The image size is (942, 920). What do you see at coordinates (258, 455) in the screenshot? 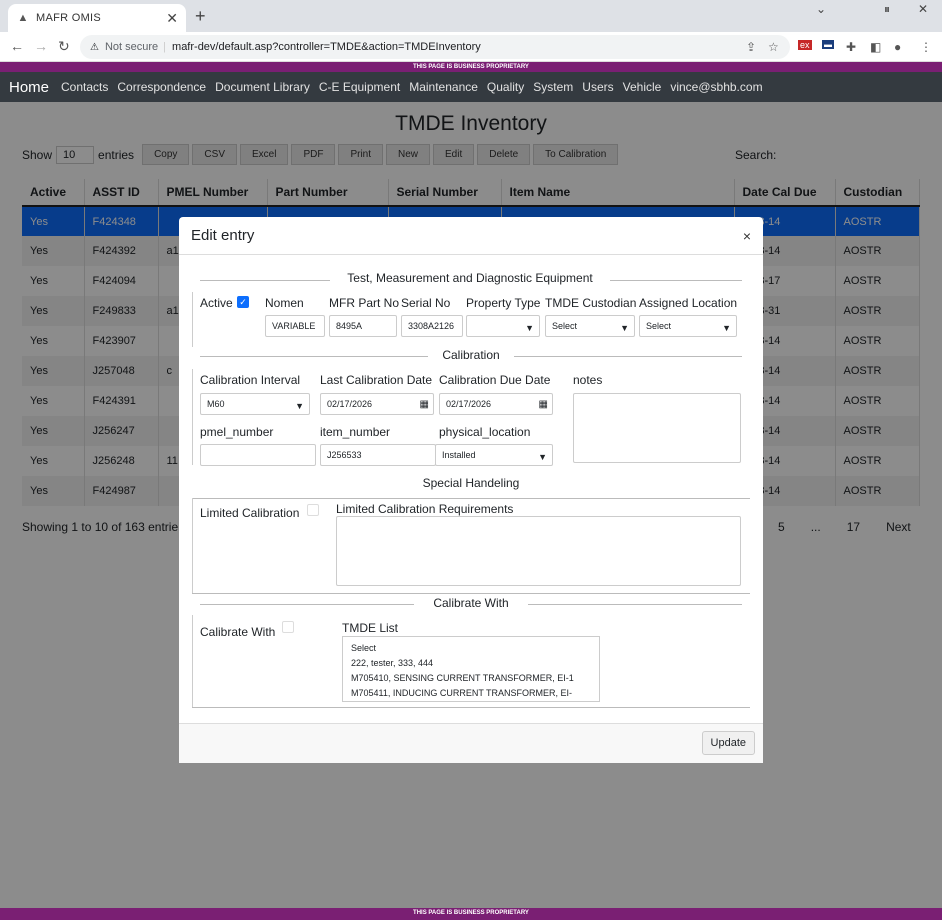
I see `pmel-number-input` at bounding box center [258, 455].